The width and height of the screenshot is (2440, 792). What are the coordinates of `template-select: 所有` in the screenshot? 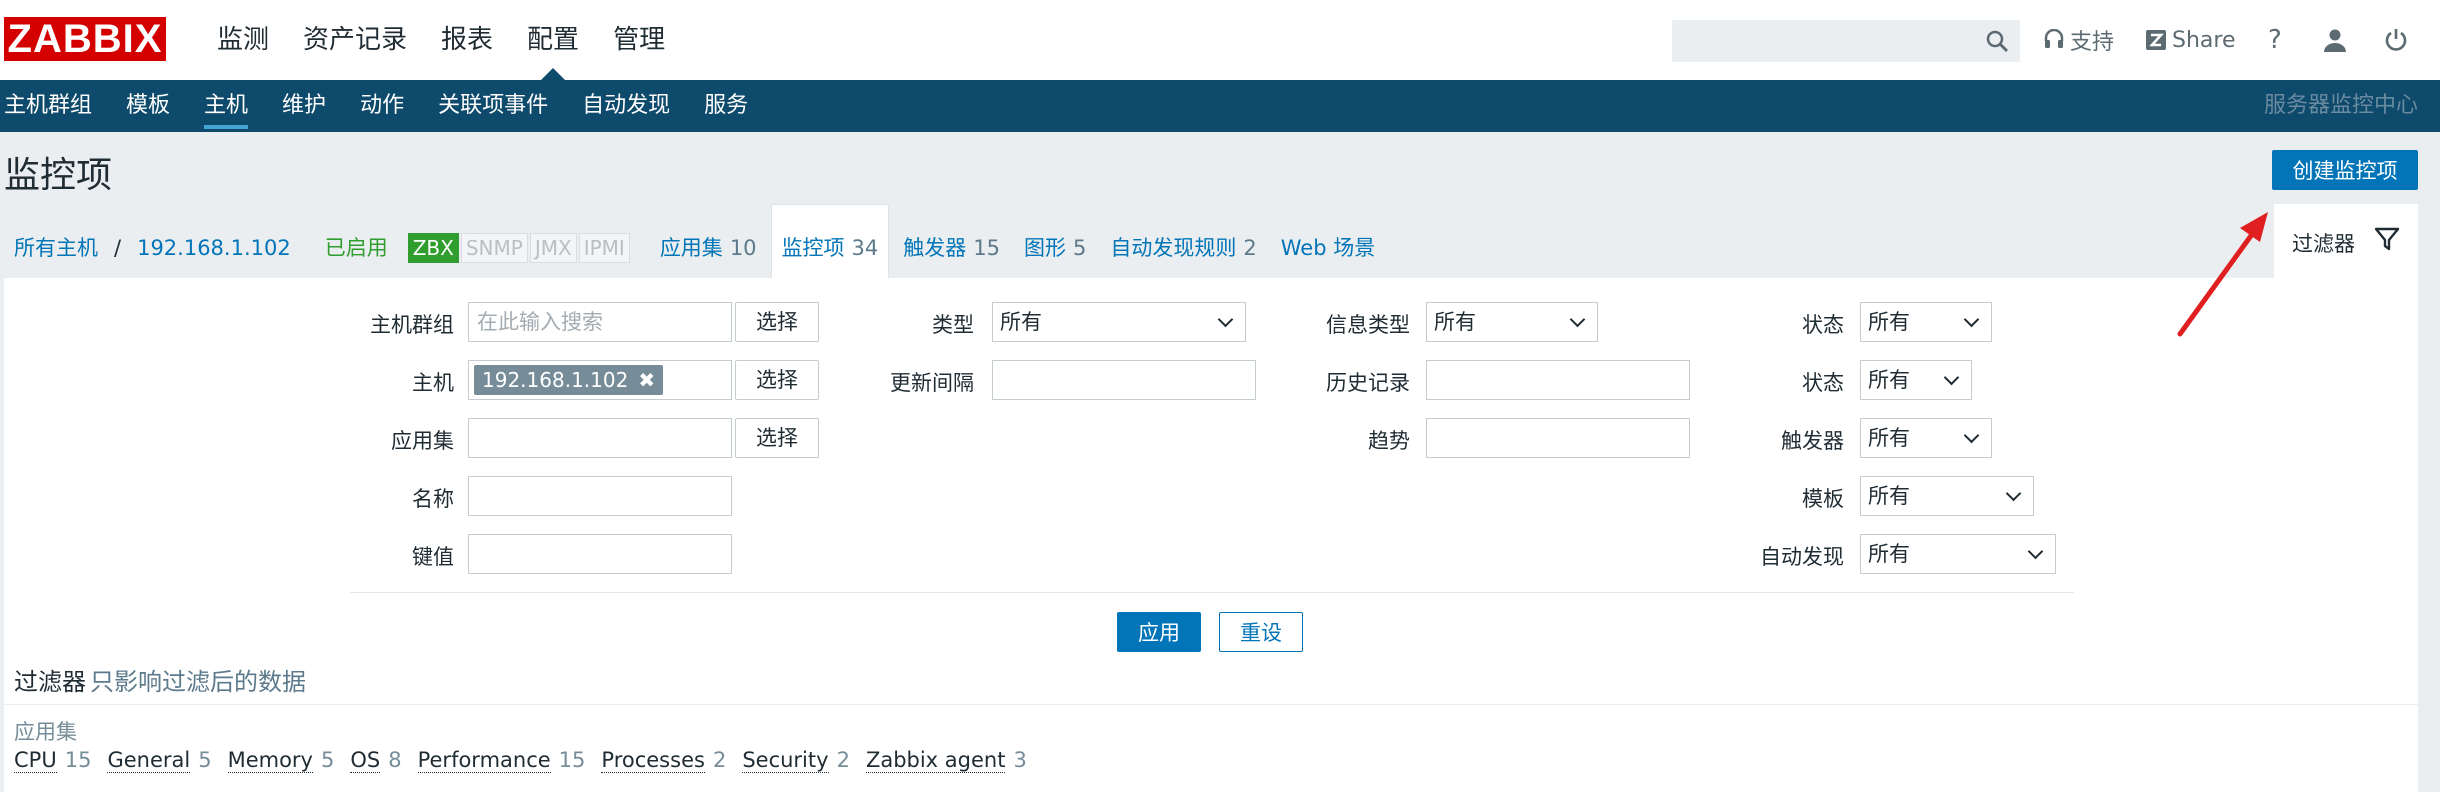 It's located at (1947, 496).